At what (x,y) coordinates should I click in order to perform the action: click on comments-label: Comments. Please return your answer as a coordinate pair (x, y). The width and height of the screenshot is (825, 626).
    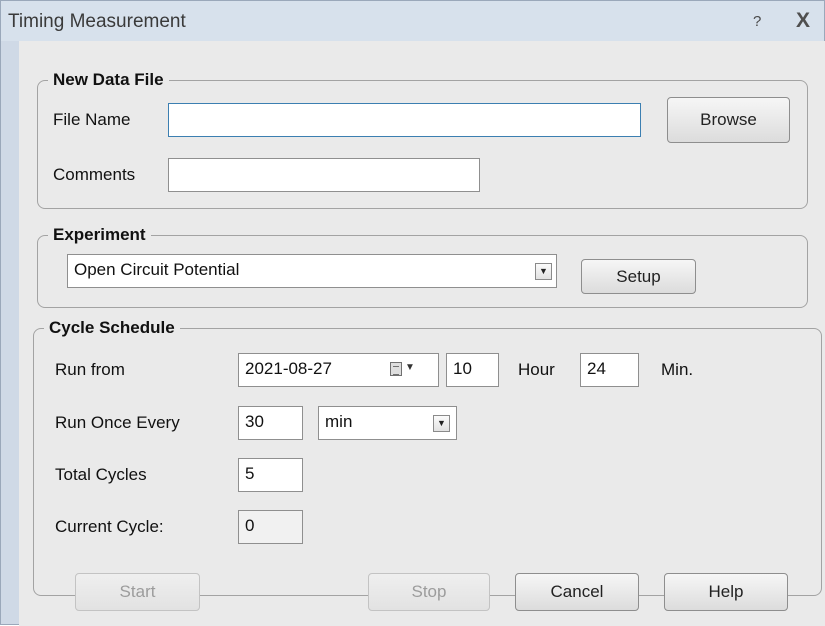
    Looking at the image, I should click on (94, 174).